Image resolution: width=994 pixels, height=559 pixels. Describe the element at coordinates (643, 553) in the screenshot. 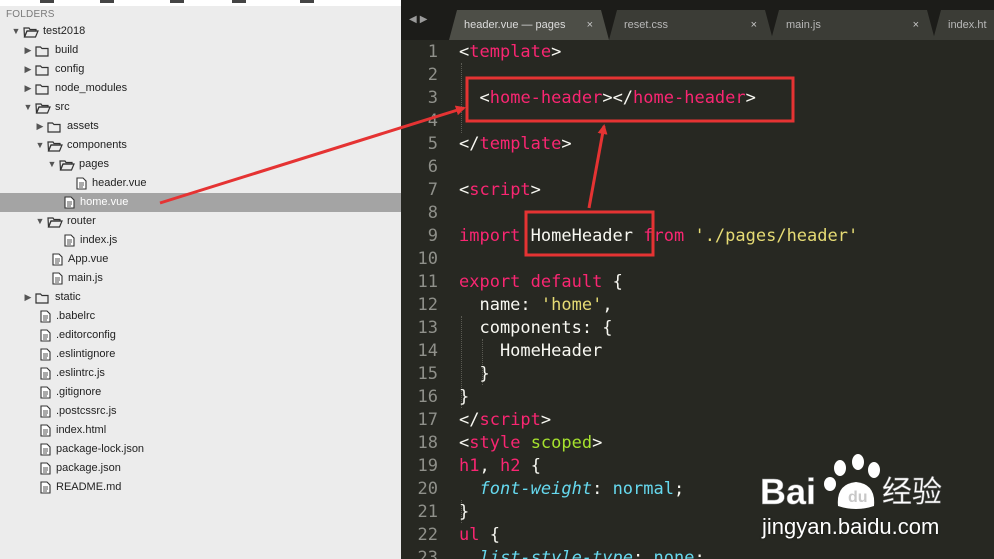

I see `code-token: :` at that location.